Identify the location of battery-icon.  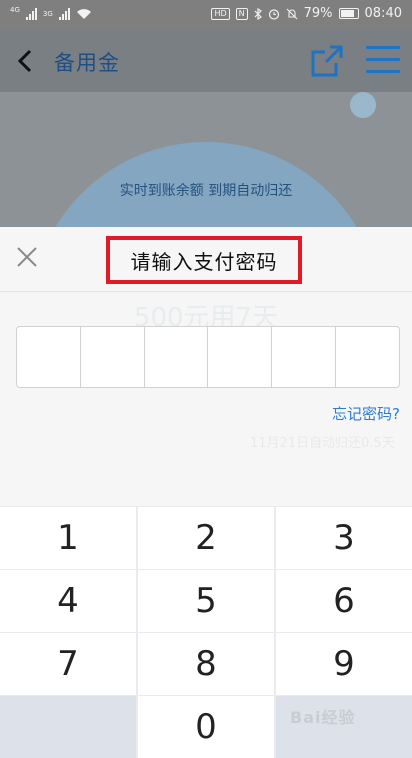
(348, 13).